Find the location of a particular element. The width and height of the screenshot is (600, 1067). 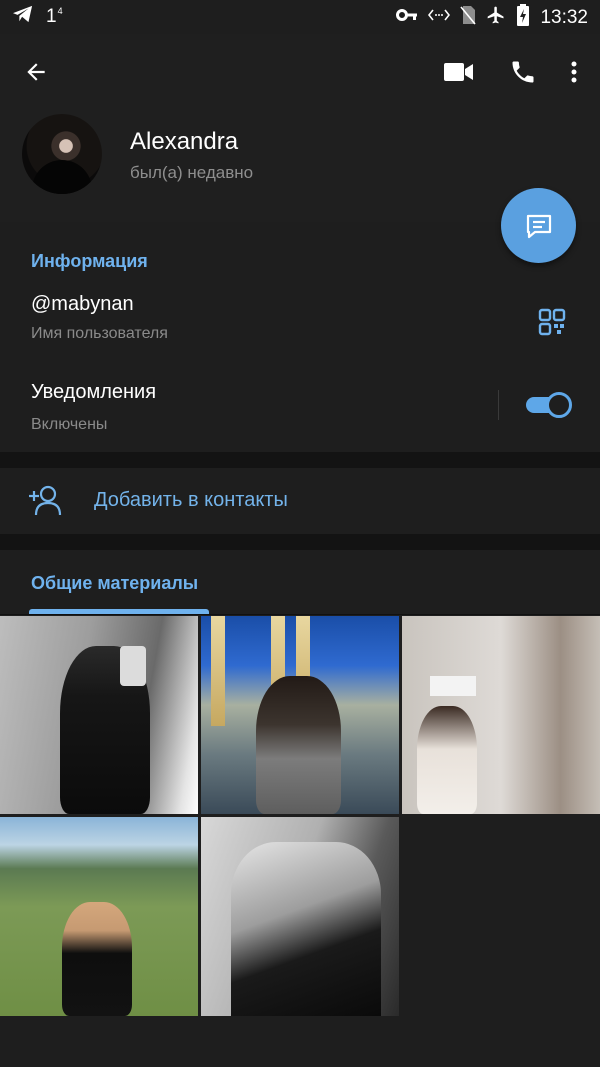

data-sync-icon is located at coordinates (439, 17).